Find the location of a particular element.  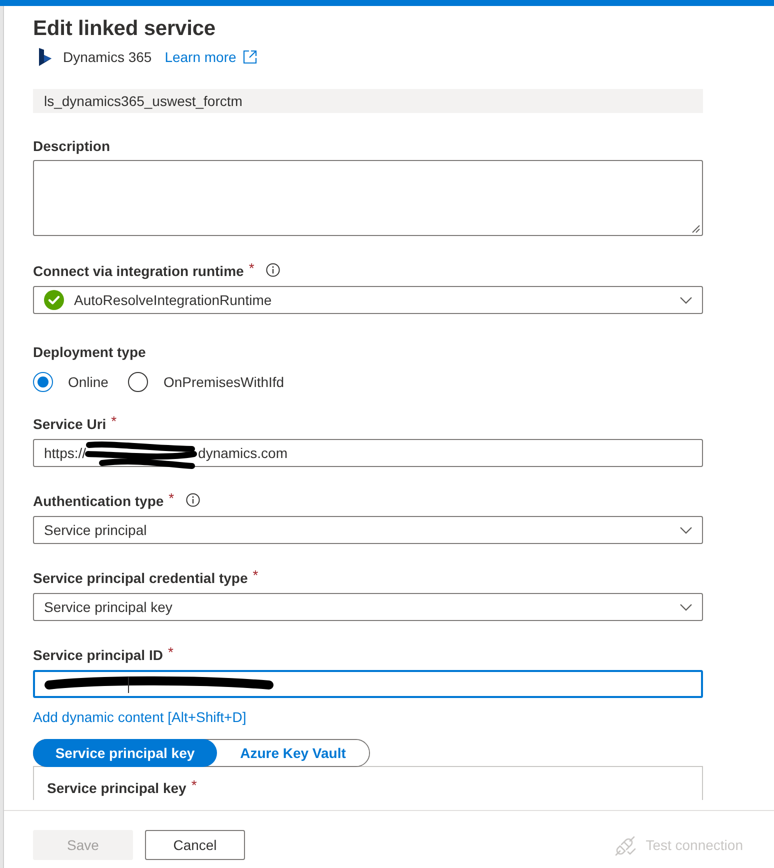

description-field is located at coordinates (368, 198).